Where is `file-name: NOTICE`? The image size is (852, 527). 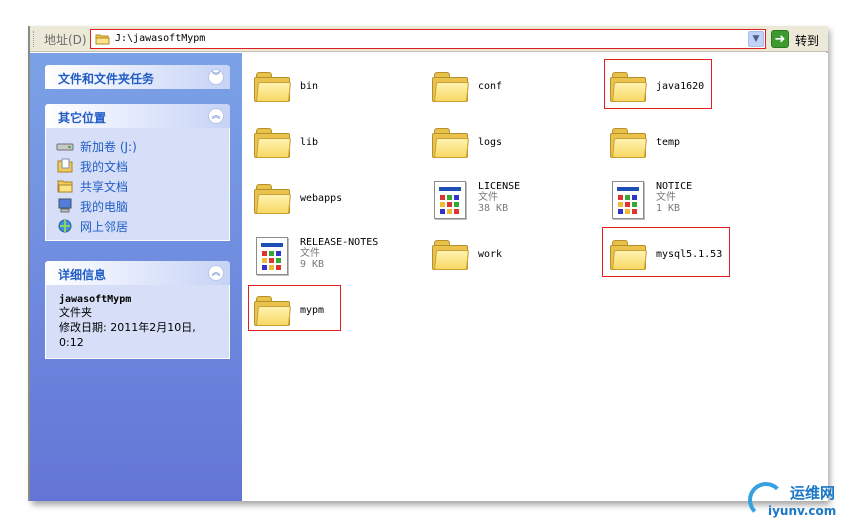 file-name: NOTICE is located at coordinates (674, 186).